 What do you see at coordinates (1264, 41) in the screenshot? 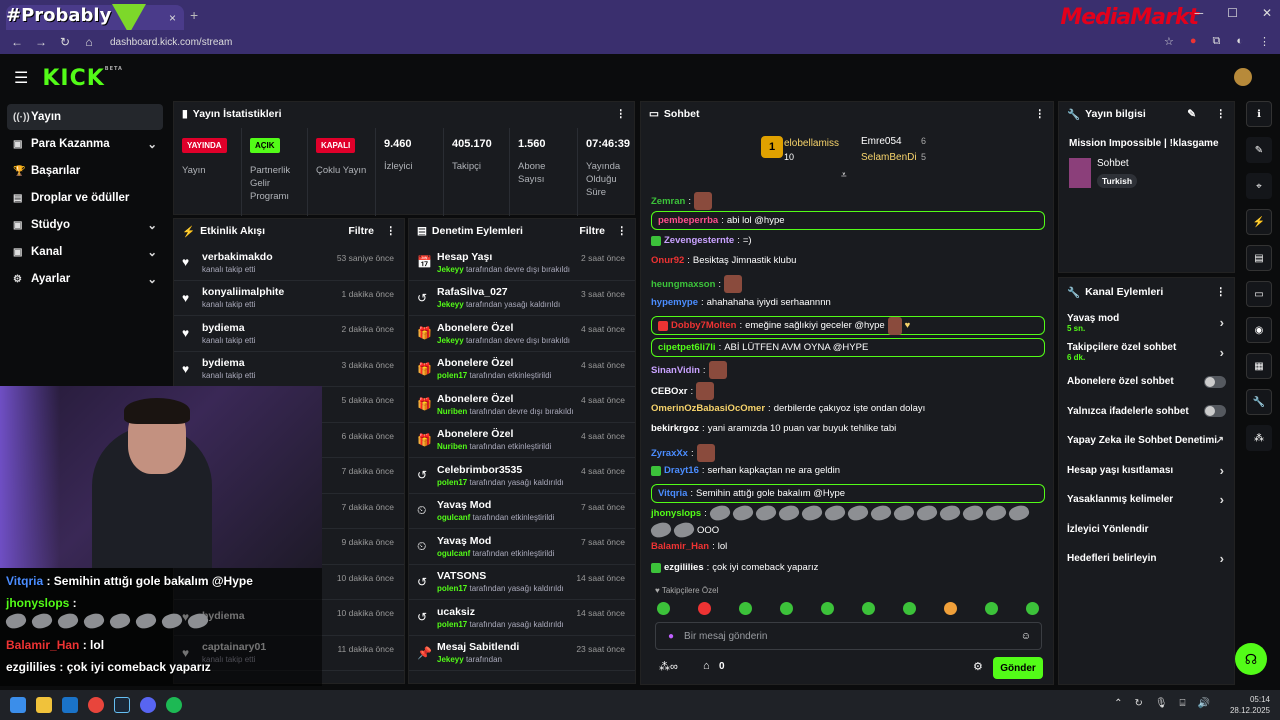
I see `menu-dots-icon: ⋮` at bounding box center [1264, 41].